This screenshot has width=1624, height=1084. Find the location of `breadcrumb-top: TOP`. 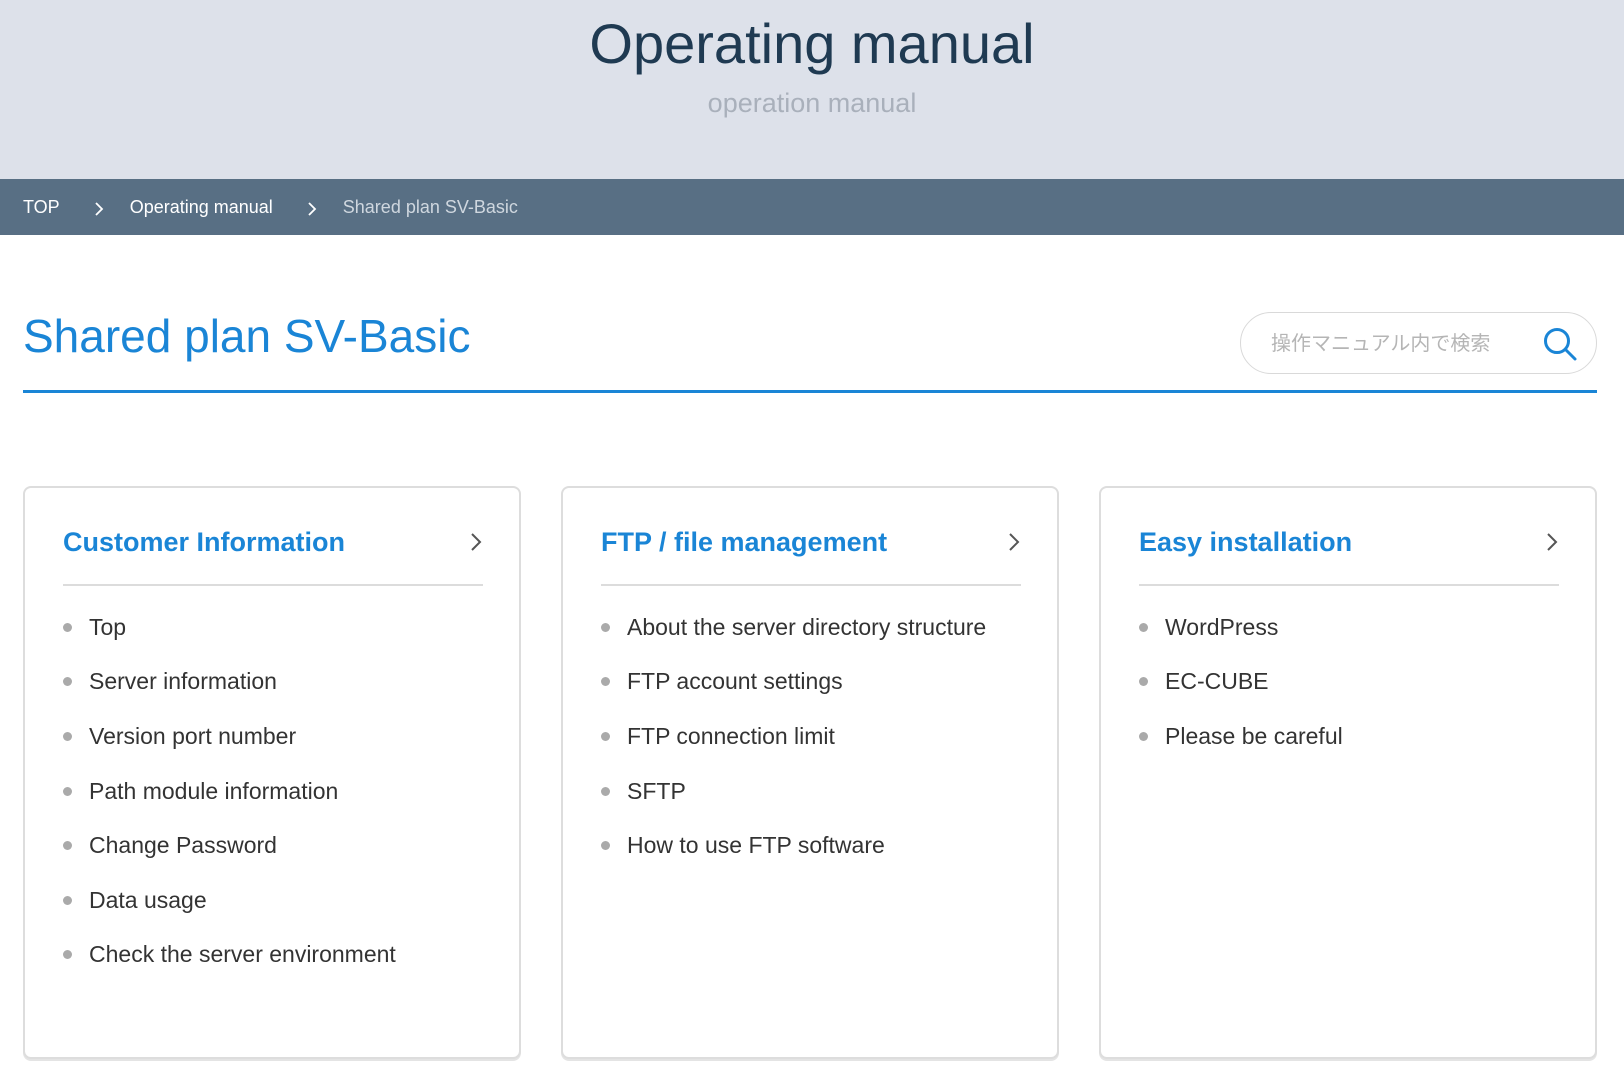

breadcrumb-top: TOP is located at coordinates (41, 207).